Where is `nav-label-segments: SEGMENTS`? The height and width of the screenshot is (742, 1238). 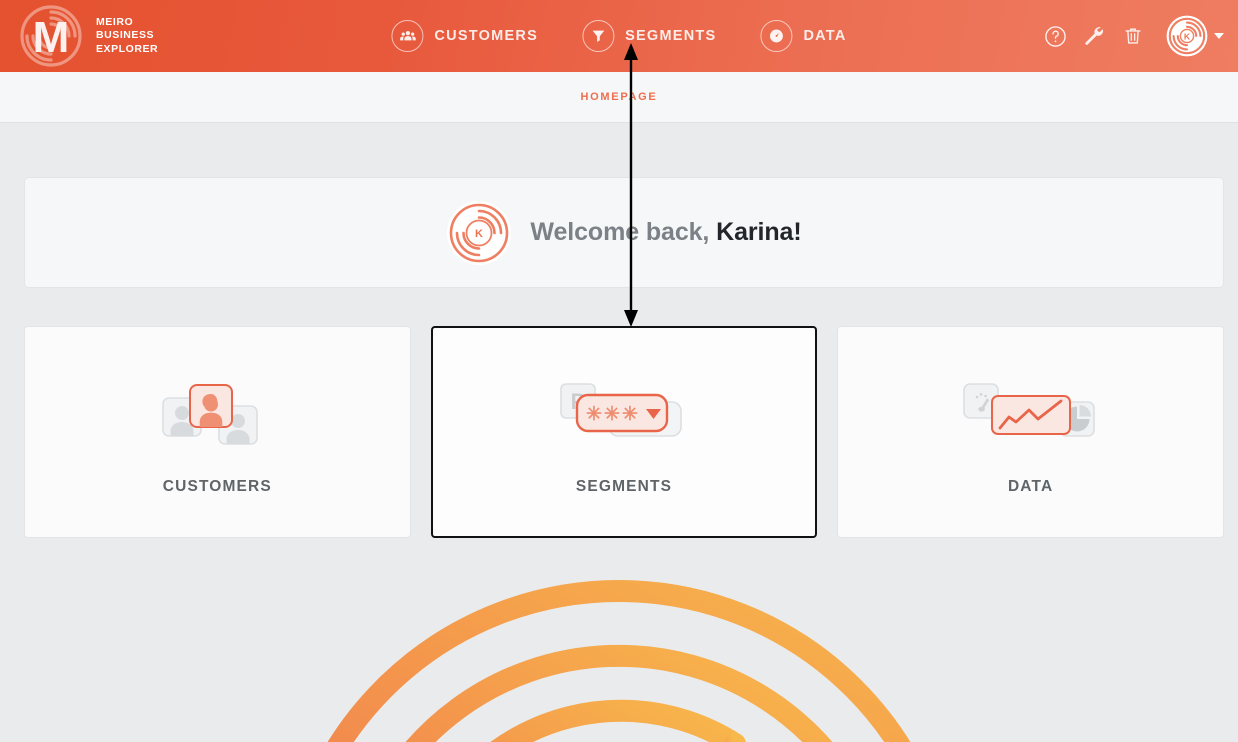 nav-label-segments: SEGMENTS is located at coordinates (671, 36).